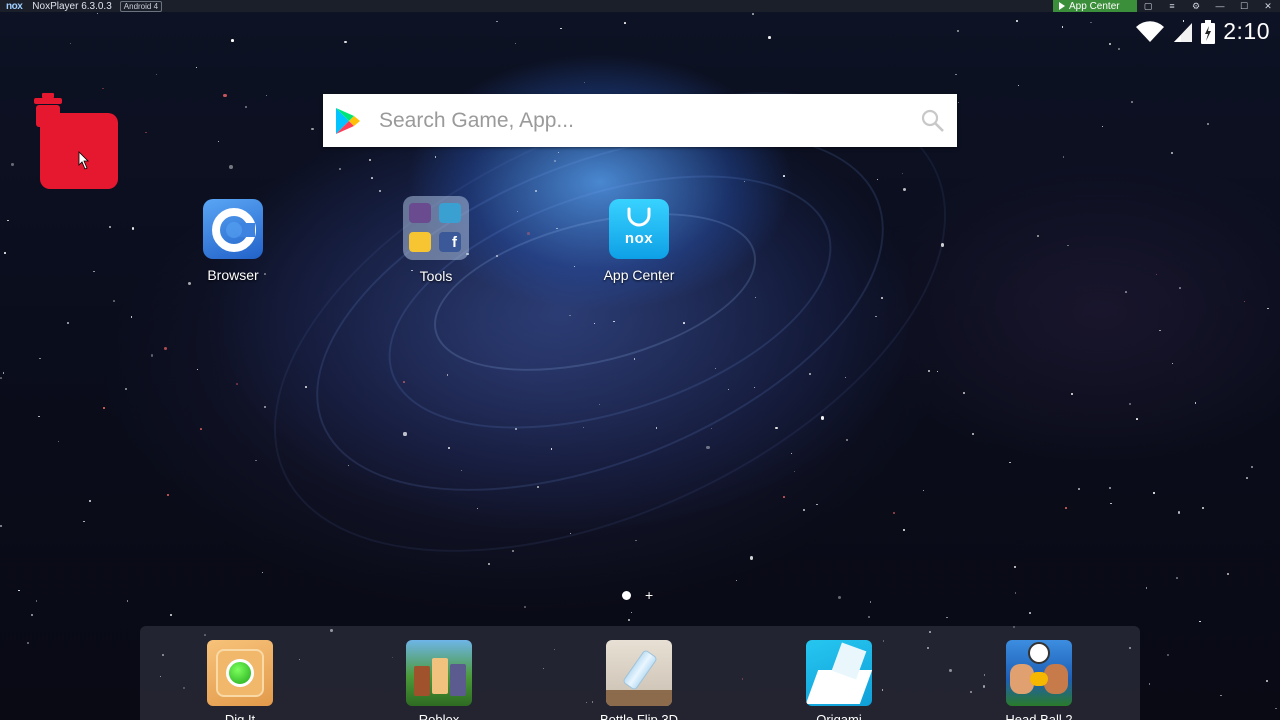 This screenshot has width=1280, height=720. I want to click on maximize-icon: ☐, so click(1244, 6).